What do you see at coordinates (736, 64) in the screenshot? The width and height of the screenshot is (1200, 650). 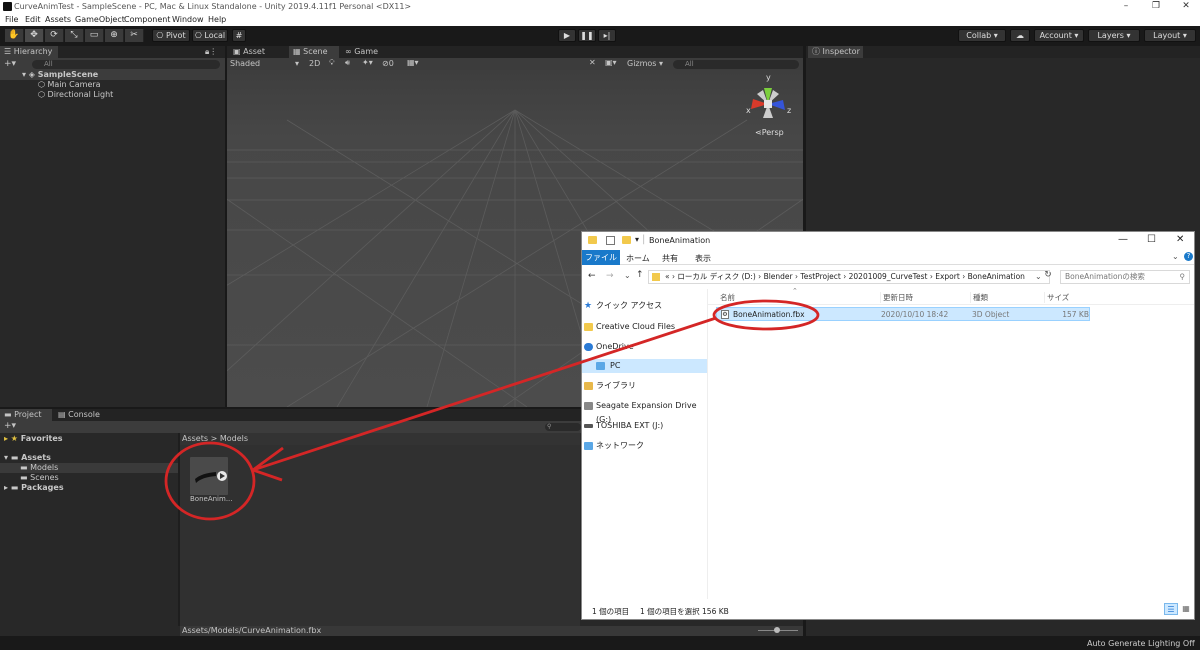 I see `scene-search-input: All` at bounding box center [736, 64].